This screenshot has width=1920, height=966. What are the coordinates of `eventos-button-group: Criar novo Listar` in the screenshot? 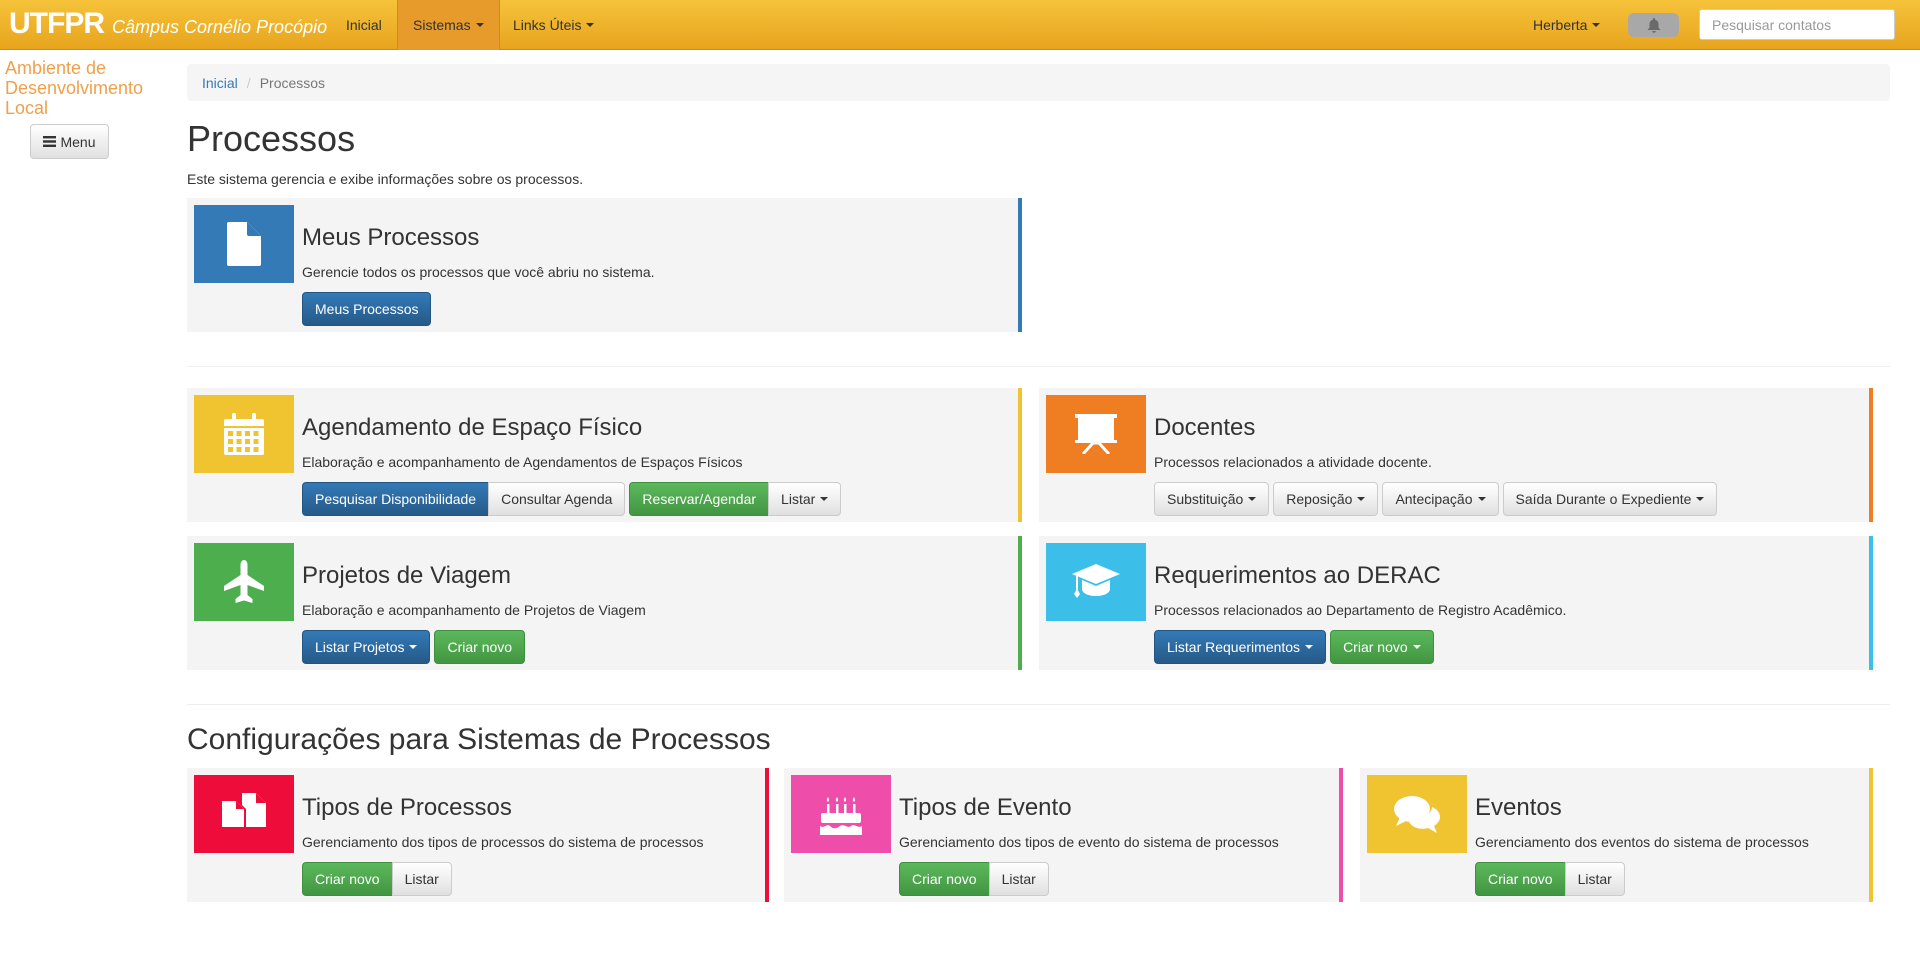 It's located at (1550, 879).